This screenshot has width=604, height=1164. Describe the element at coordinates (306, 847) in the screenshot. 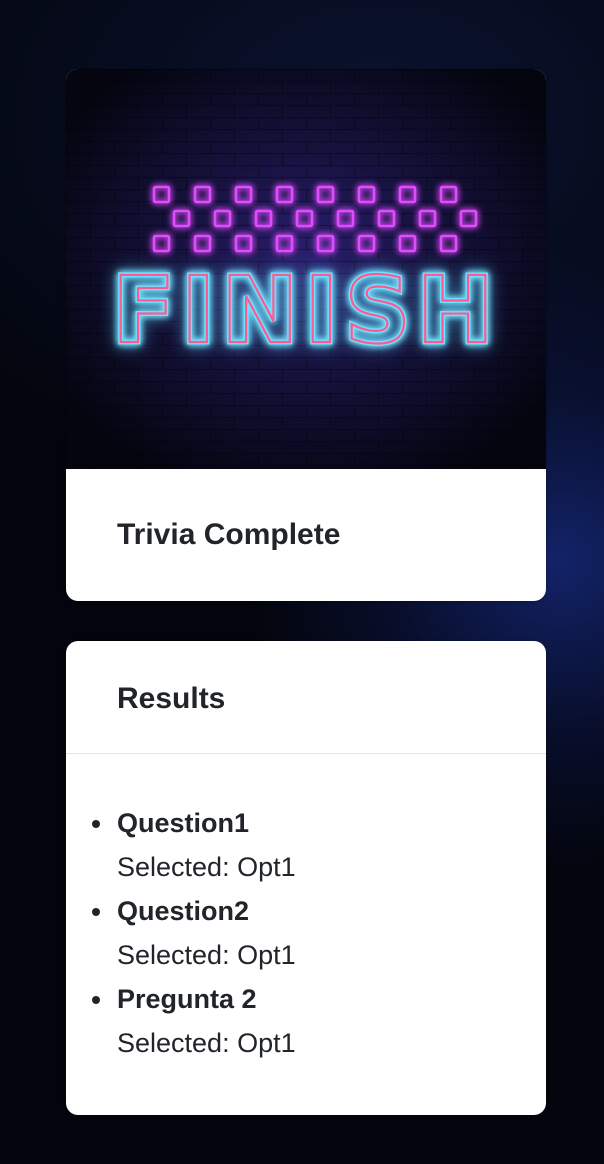

I see `result-item: Question1 Selected: Opt1` at that location.